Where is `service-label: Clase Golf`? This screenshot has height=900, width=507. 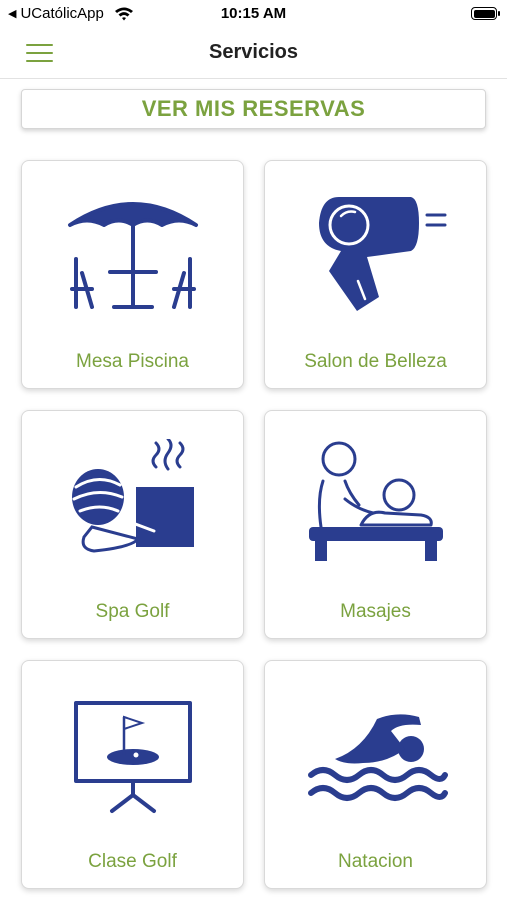 service-label: Clase Golf is located at coordinates (132, 861).